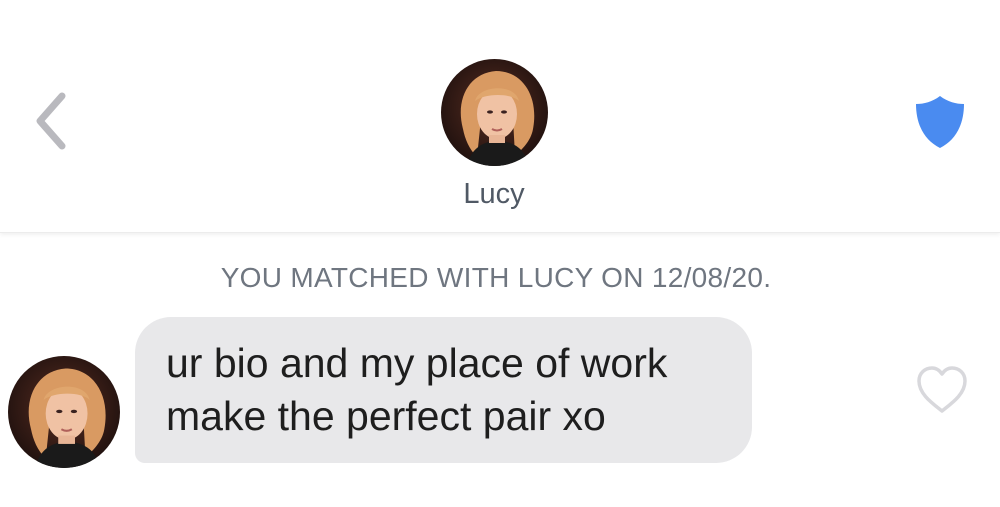 This screenshot has height=507, width=1000. I want to click on like-message-button, so click(942, 390).